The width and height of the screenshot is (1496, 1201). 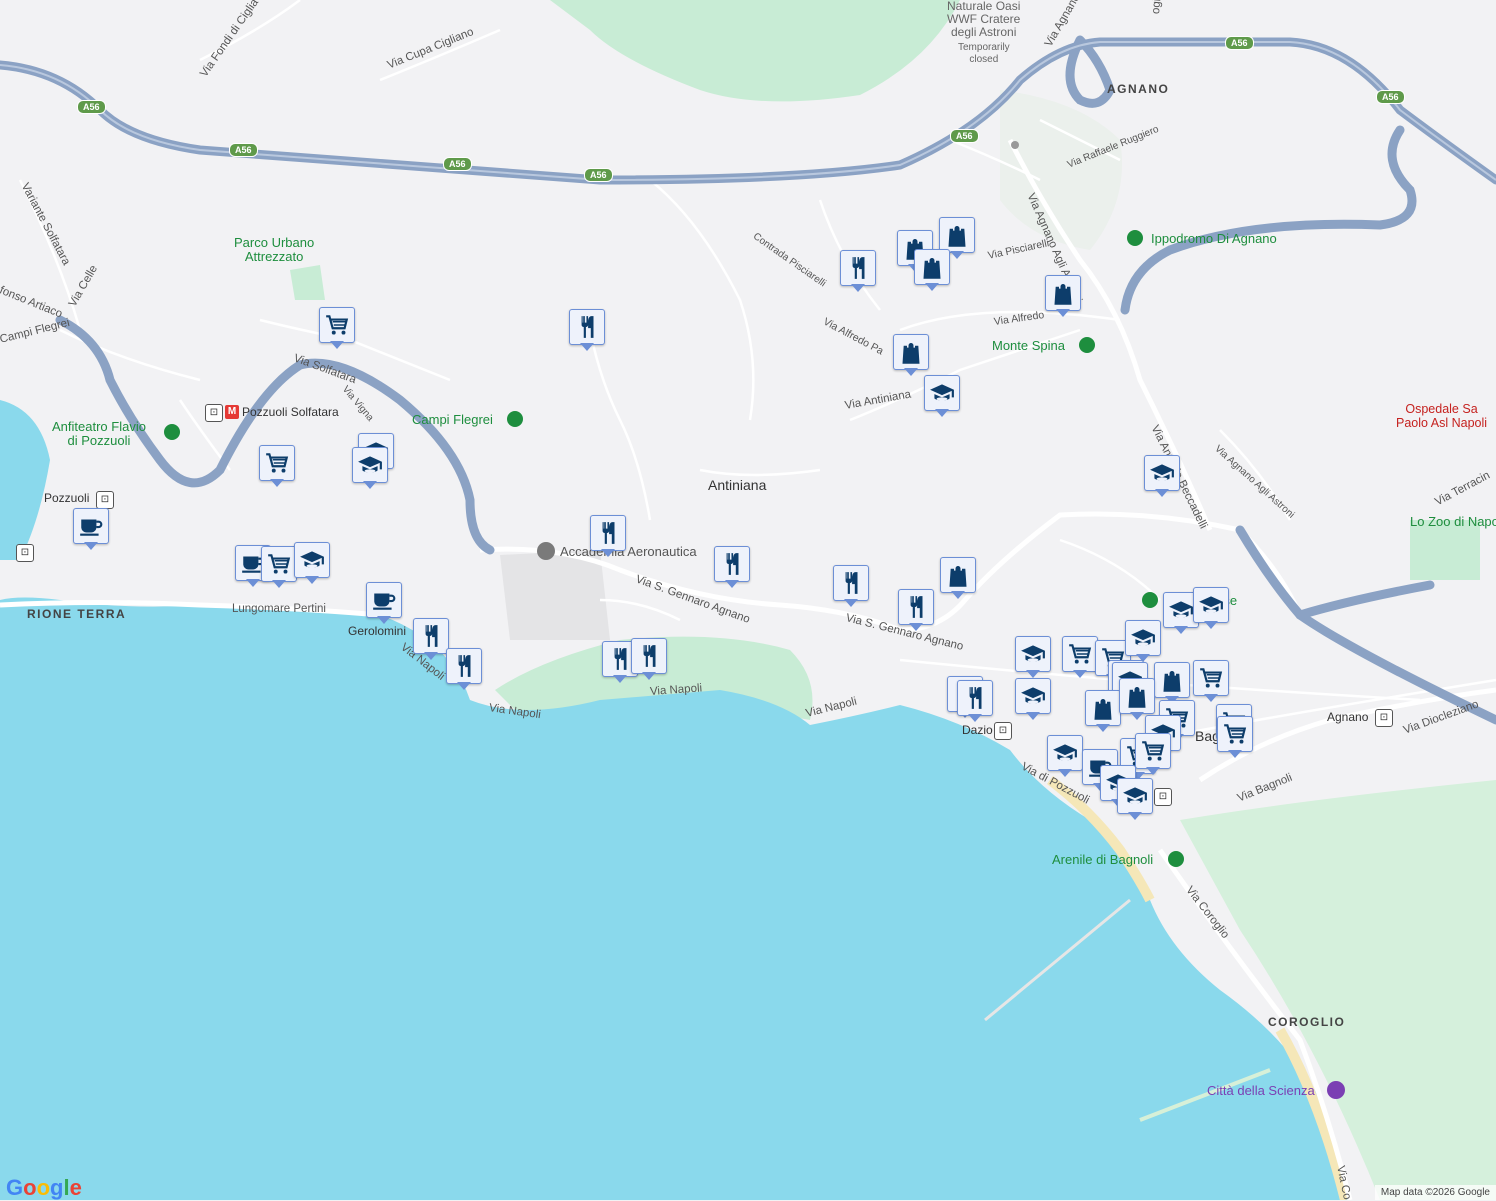 I want to click on poi-campi-flegrei: Campi Flegrei, so click(x=452, y=419).